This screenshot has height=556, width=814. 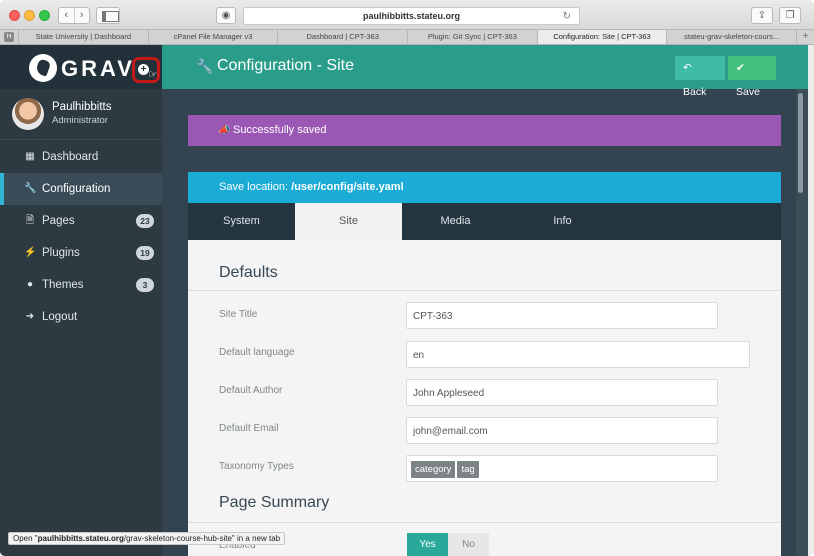 What do you see at coordinates (285, 65) in the screenshot?
I see `page-title: Configuration - Site` at bounding box center [285, 65].